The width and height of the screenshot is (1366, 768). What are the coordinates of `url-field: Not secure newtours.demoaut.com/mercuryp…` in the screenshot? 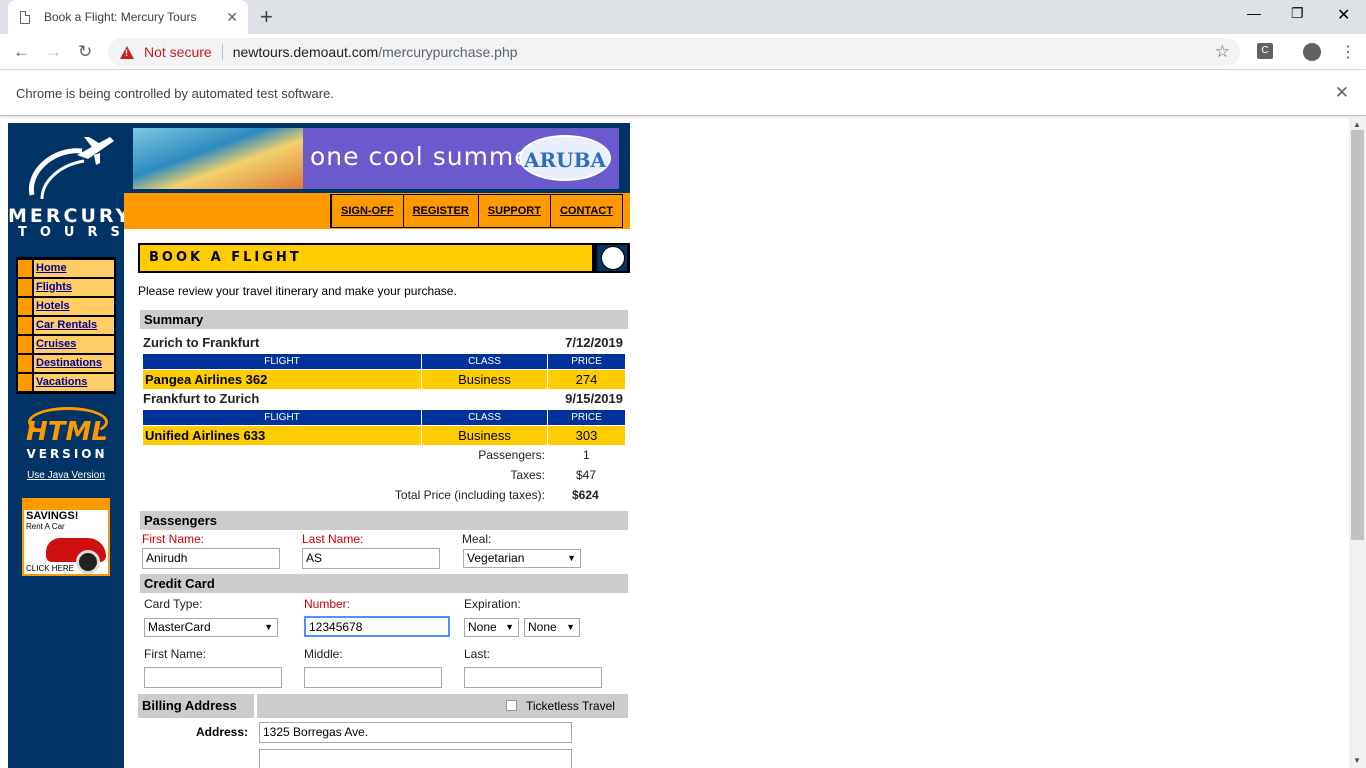 It's located at (674, 52).